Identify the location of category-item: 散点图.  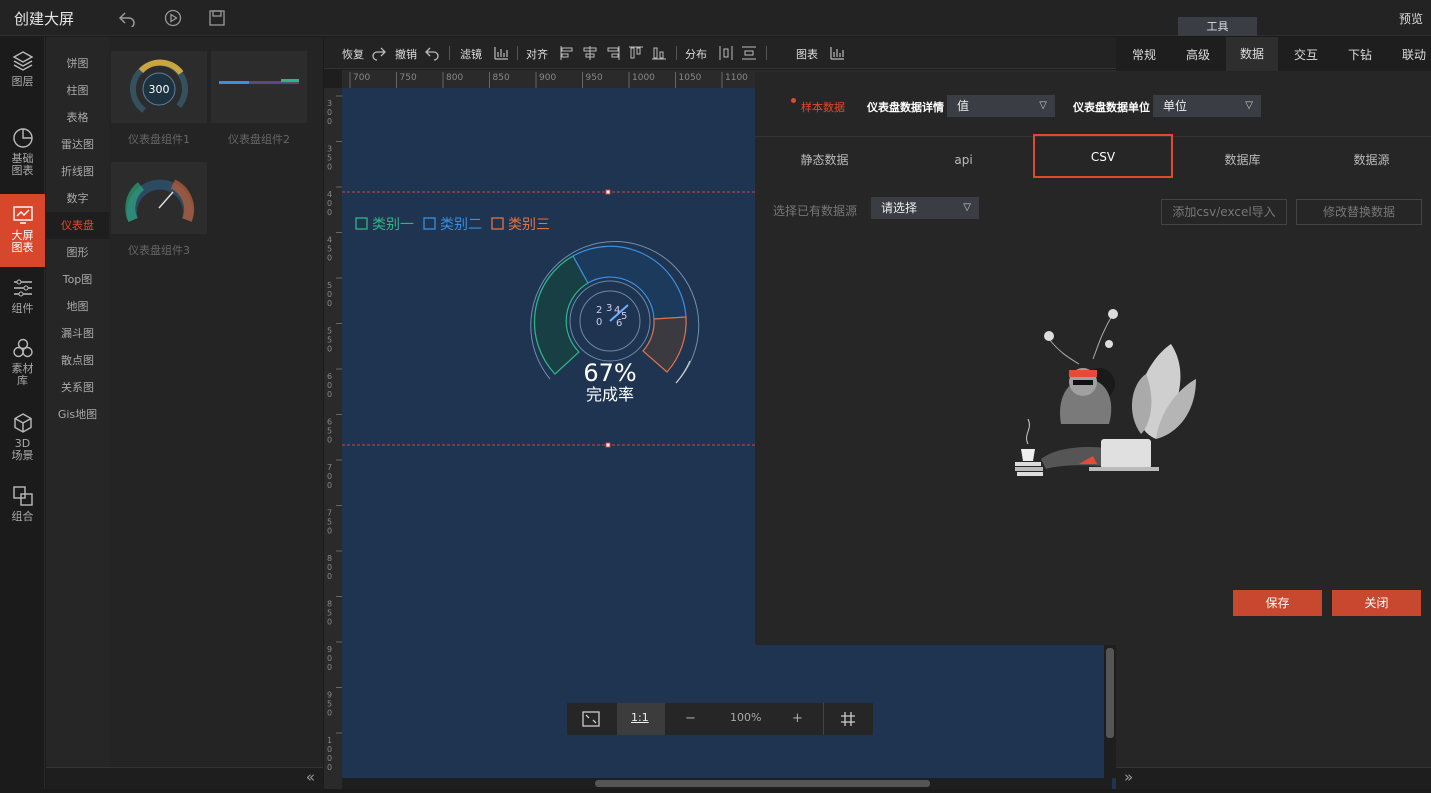
(77, 360).